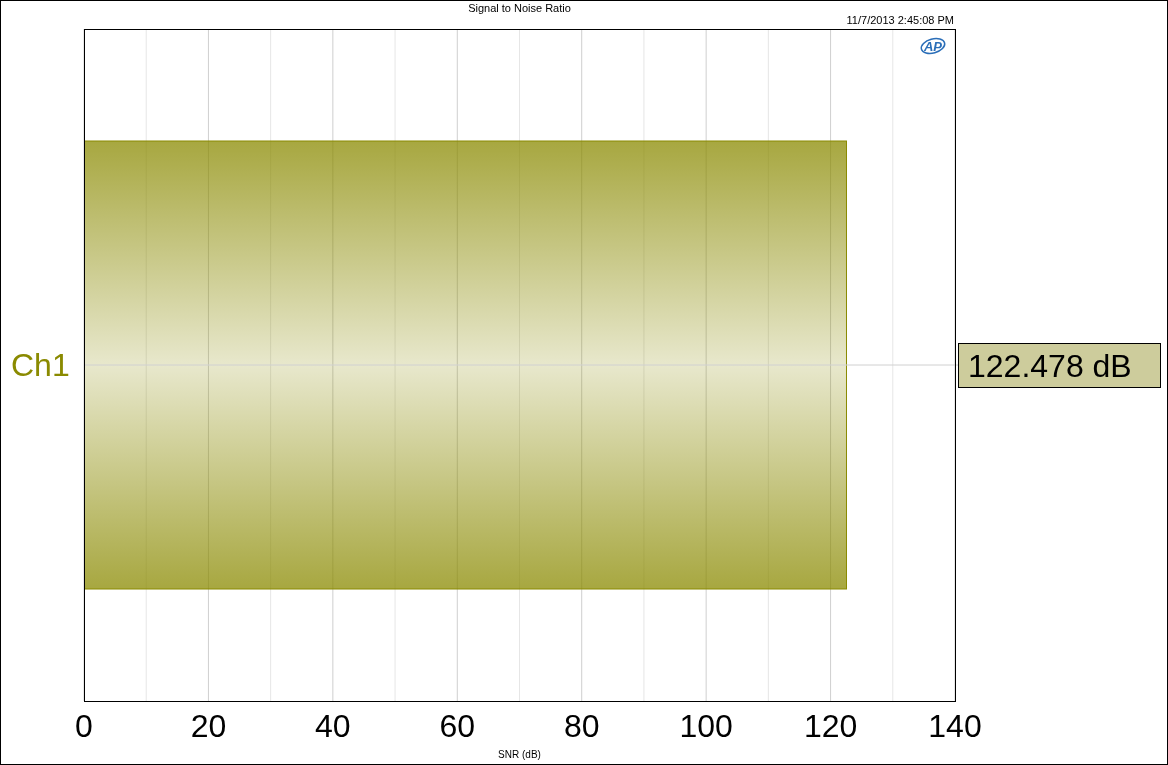 This screenshot has width=1168, height=765. Describe the element at coordinates (84, 726) in the screenshot. I see `tick-label: 0` at that location.